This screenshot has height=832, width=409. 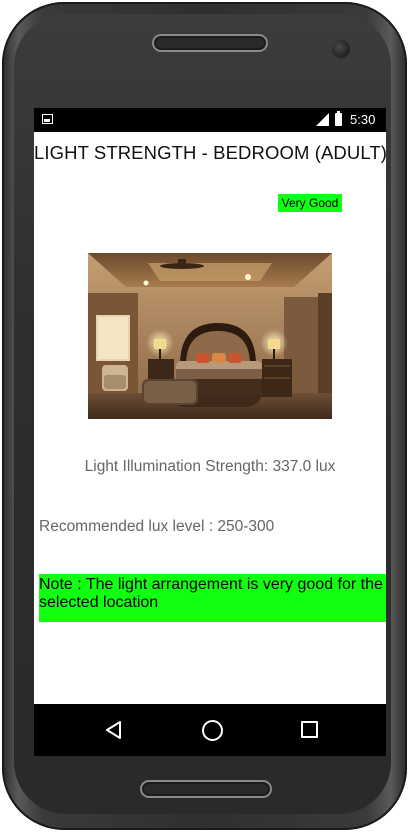 I want to click on front-camera, so click(x=341, y=49).